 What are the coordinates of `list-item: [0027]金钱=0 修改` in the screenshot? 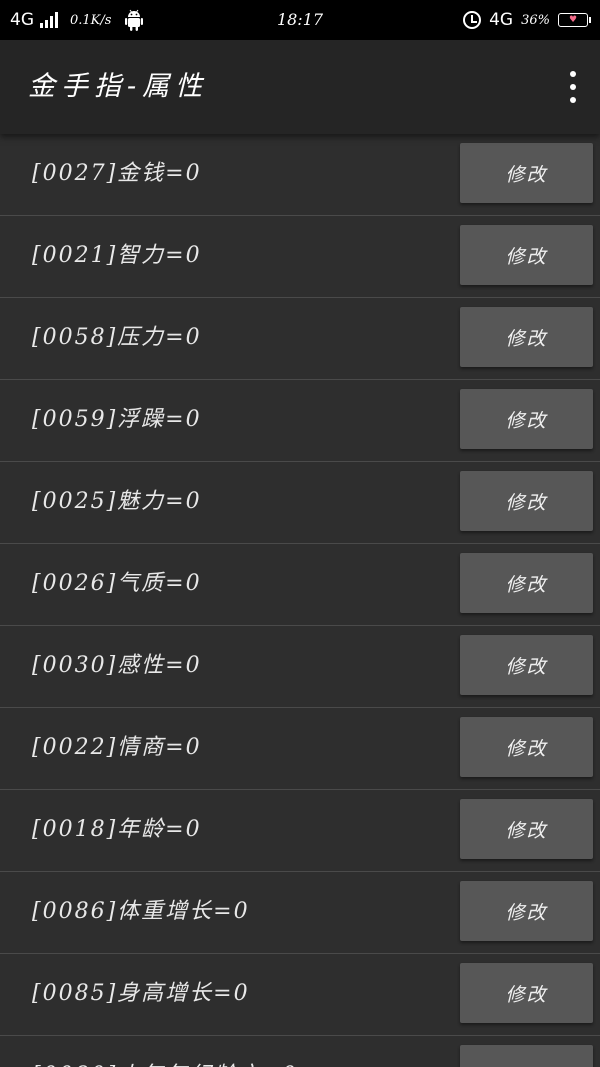 It's located at (300, 175).